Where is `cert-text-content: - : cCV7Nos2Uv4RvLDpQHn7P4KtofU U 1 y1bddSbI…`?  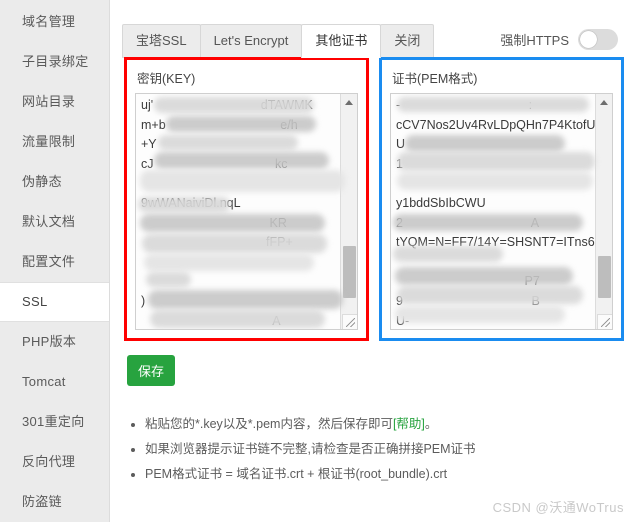
cert-text-content: - : cCV7Nos2Uv4RvLDpQHn7P4KtofU U 1 y1bddSbI… is located at coordinates (493, 211).